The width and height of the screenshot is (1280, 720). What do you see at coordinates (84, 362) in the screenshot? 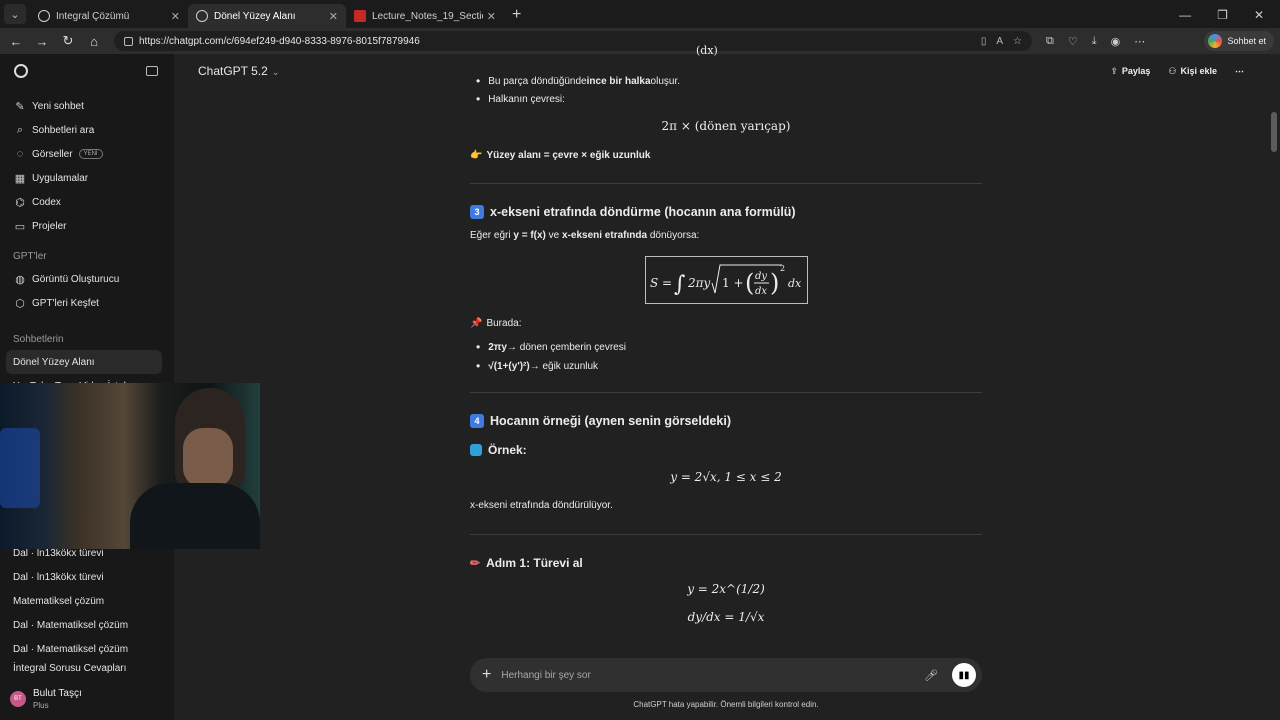
I see `chat-item-active: Dönel Yüzey Alanı` at bounding box center [84, 362].